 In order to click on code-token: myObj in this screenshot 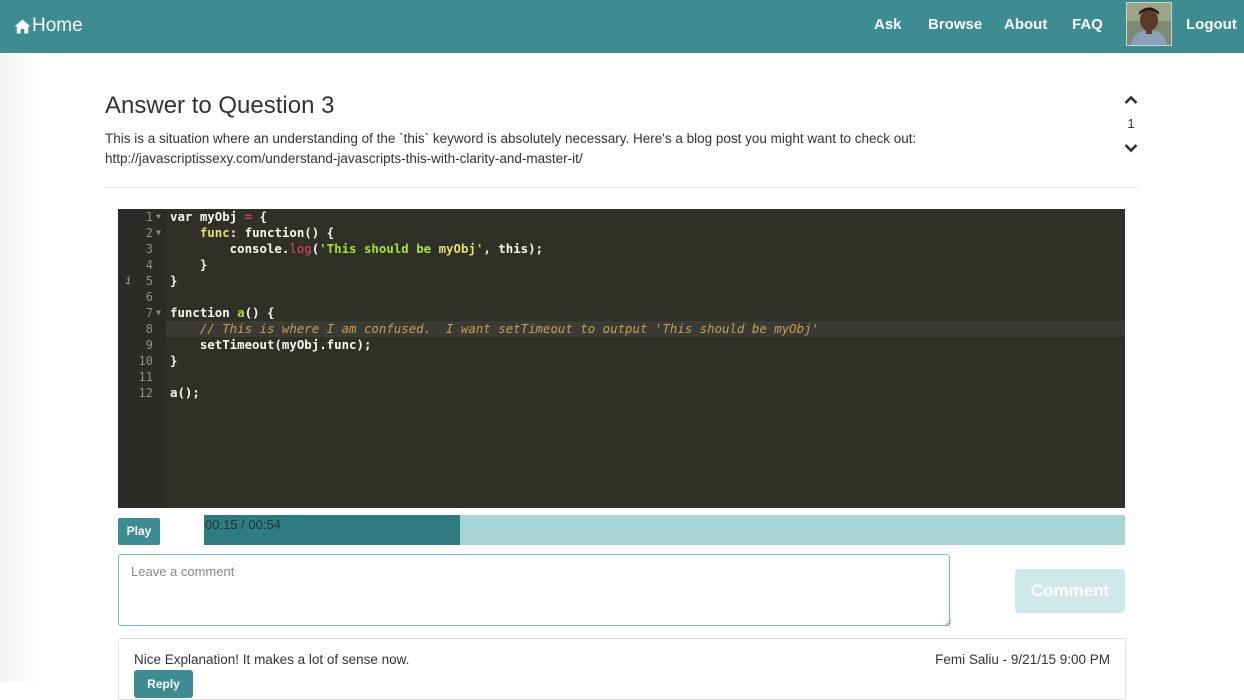, I will do `click(457, 248)`.